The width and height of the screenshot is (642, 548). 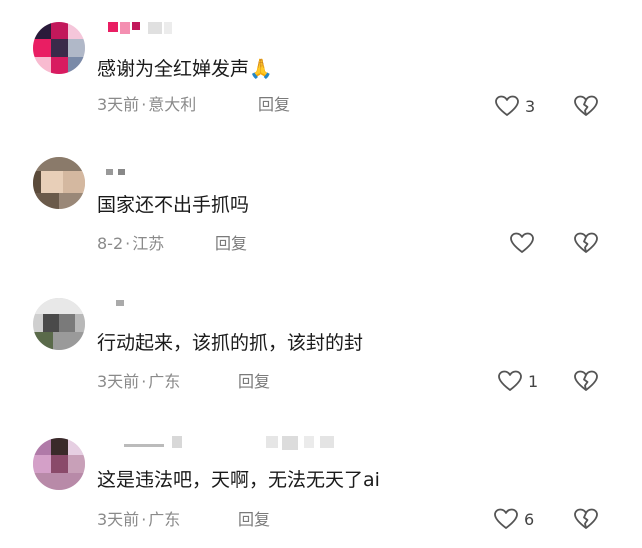 I want to click on like-count: 3, so click(x=530, y=106).